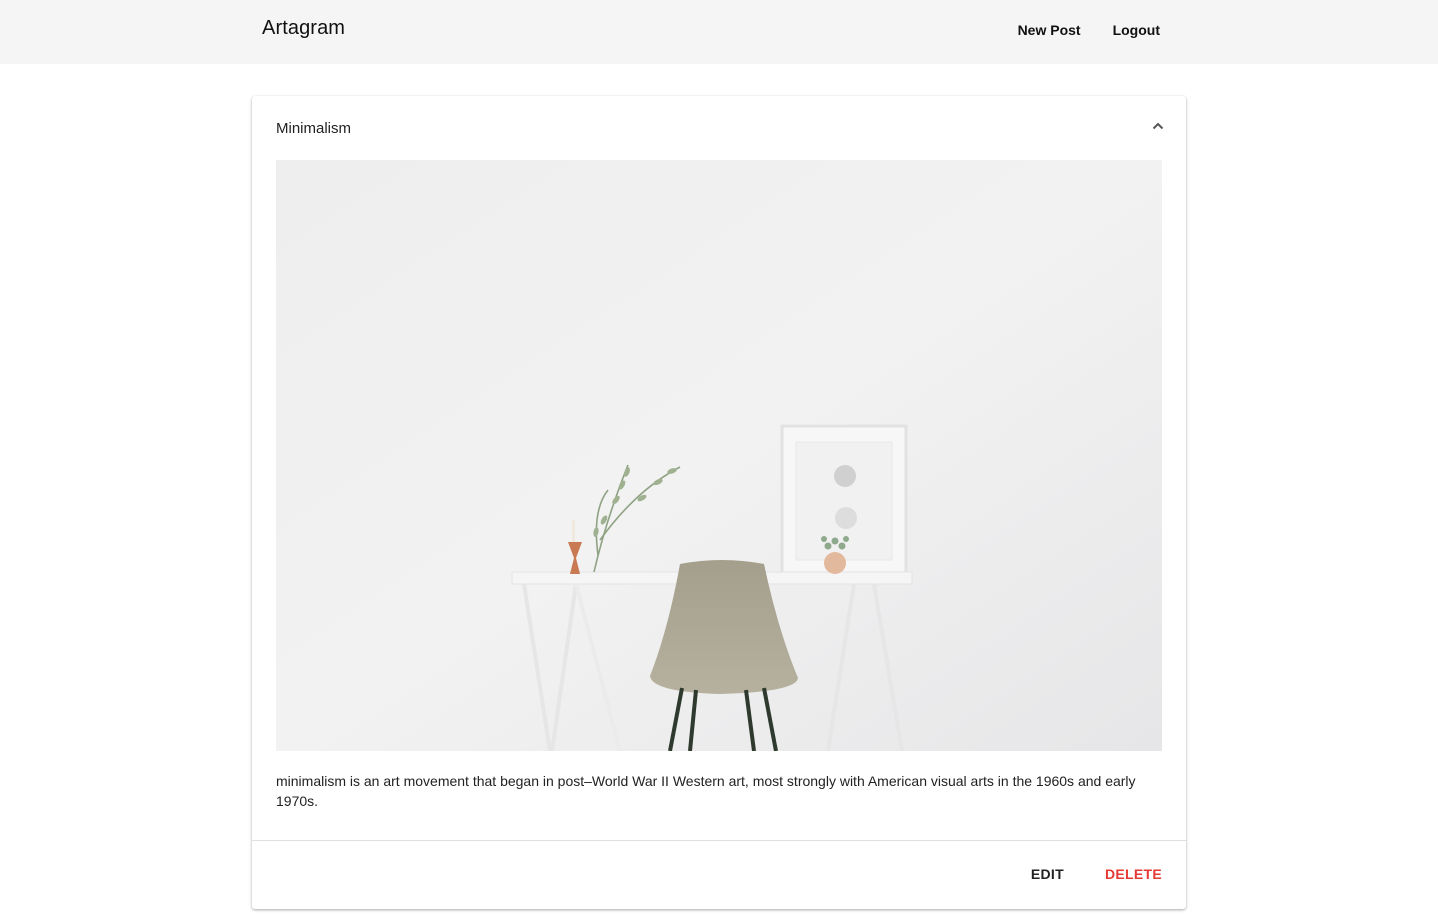 The height and width of the screenshot is (922, 1438). What do you see at coordinates (1049, 30) in the screenshot?
I see `new-post-link: New Post` at bounding box center [1049, 30].